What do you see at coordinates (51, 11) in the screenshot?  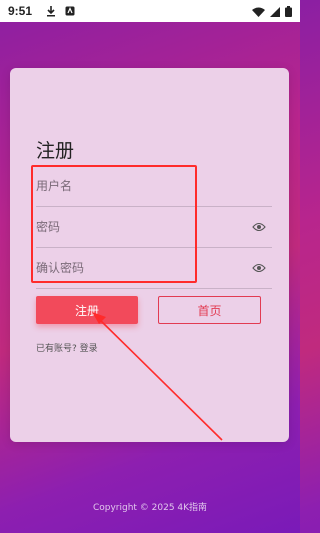 I see `download-icon` at bounding box center [51, 11].